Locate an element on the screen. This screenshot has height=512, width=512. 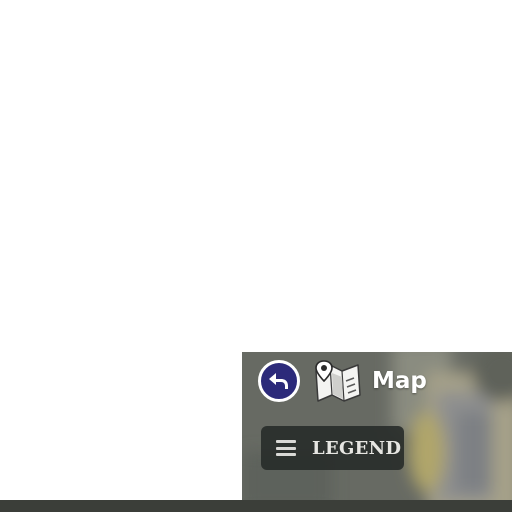
map-header: Map is located at coordinates (377, 381).